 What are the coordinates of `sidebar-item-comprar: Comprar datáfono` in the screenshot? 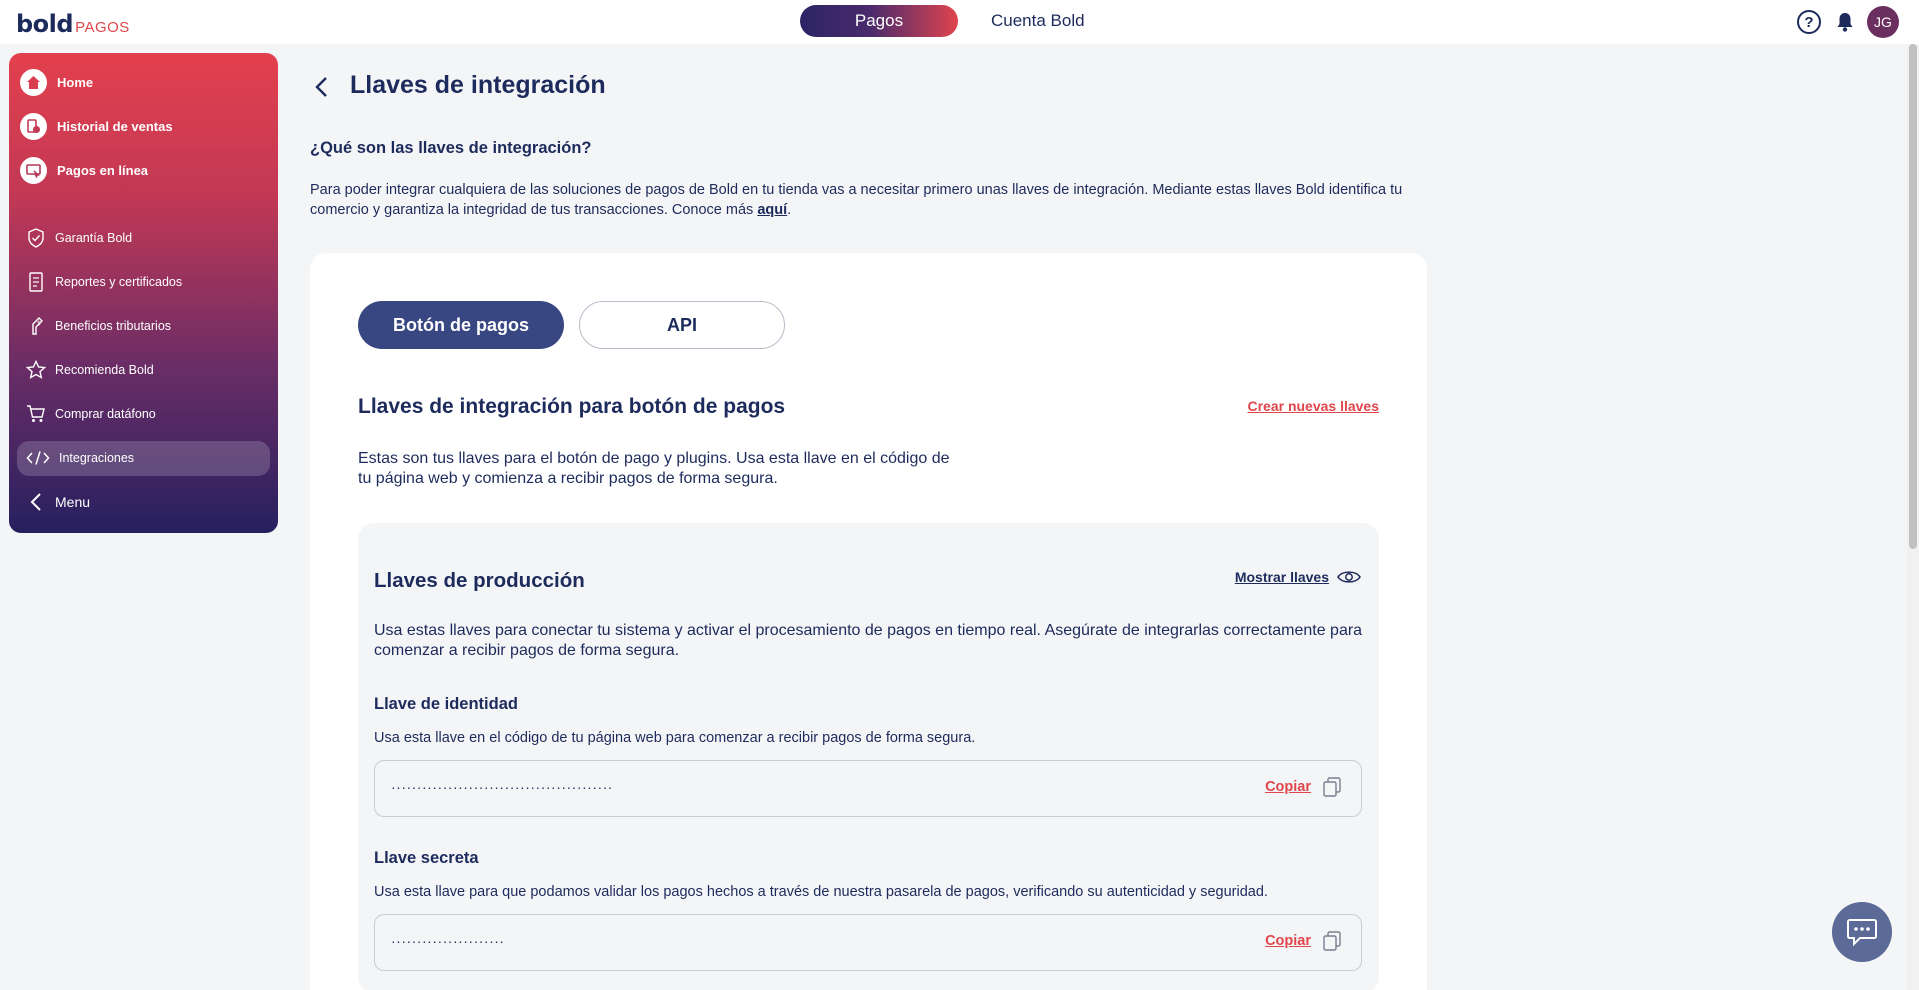 It's located at (90, 414).